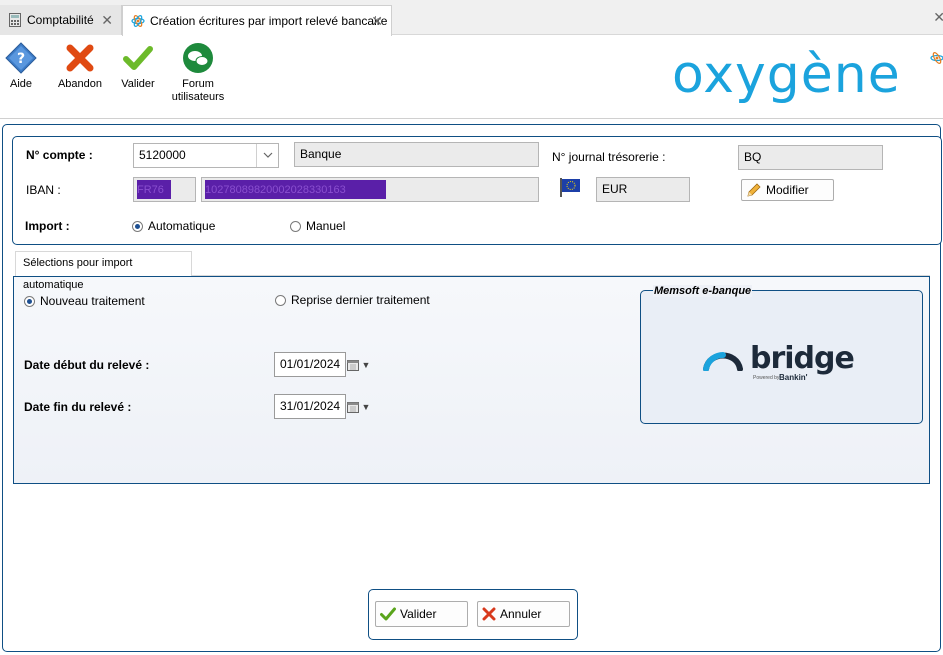  Describe the element at coordinates (198, 58) in the screenshot. I see `forum-chat-icon` at that location.